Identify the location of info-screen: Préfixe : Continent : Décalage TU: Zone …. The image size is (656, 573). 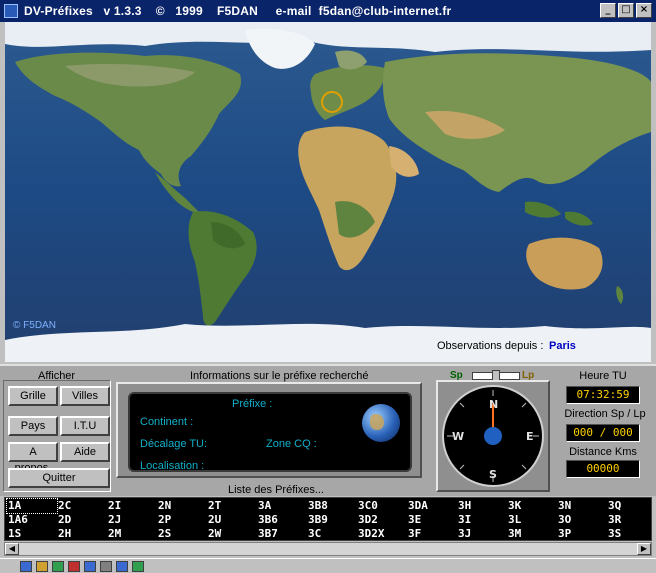
(270, 432).